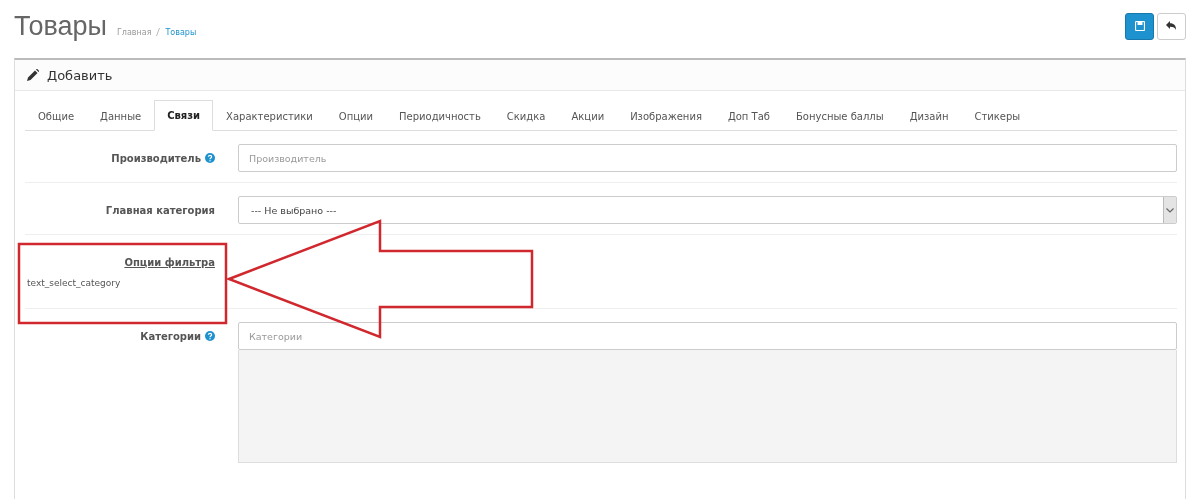 The width and height of the screenshot is (1200, 499). I want to click on save-button, so click(1139, 26).